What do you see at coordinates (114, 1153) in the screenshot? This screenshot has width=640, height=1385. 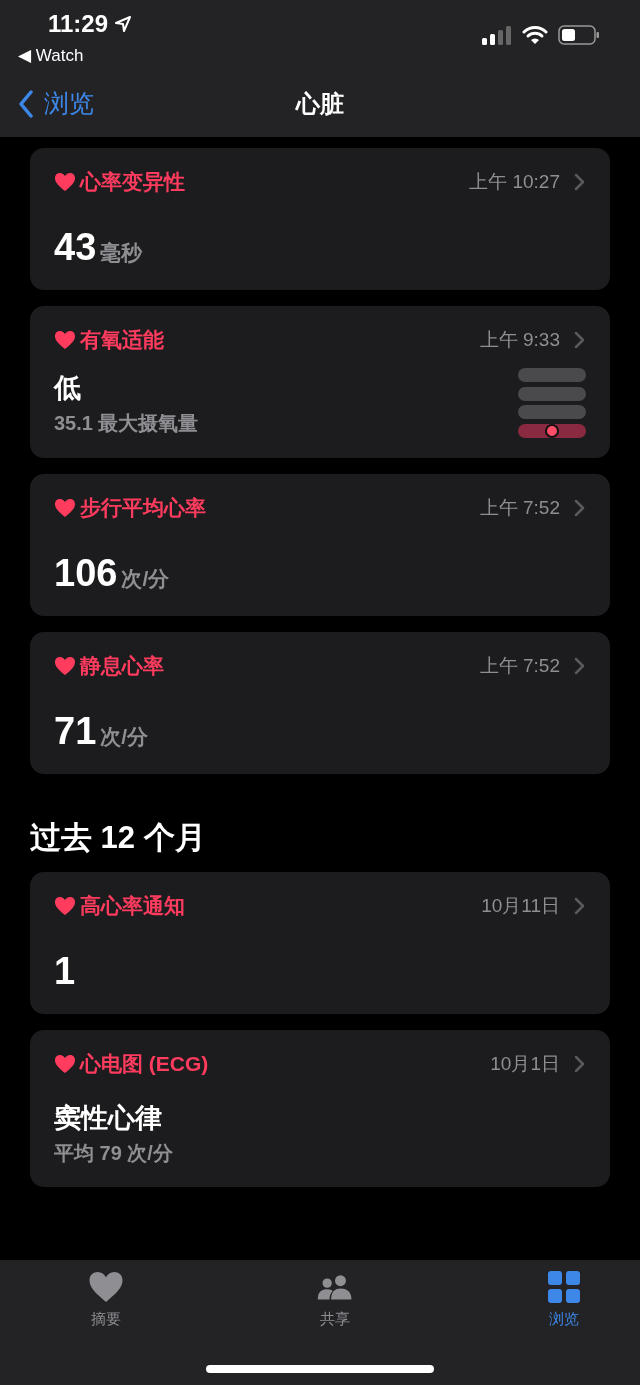 I see `detail-text: 平均 79 次/分` at bounding box center [114, 1153].